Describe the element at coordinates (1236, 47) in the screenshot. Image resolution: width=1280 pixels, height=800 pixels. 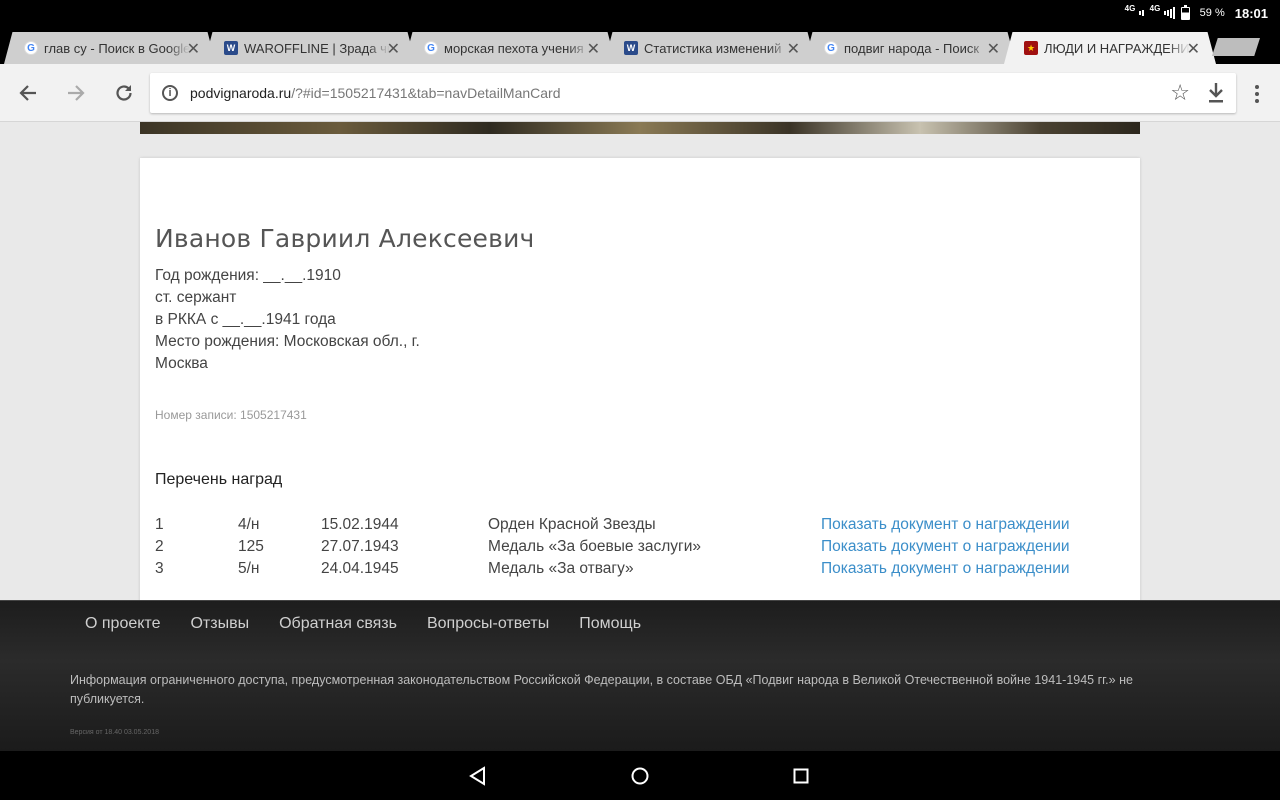
I see `new-tab-button` at that location.